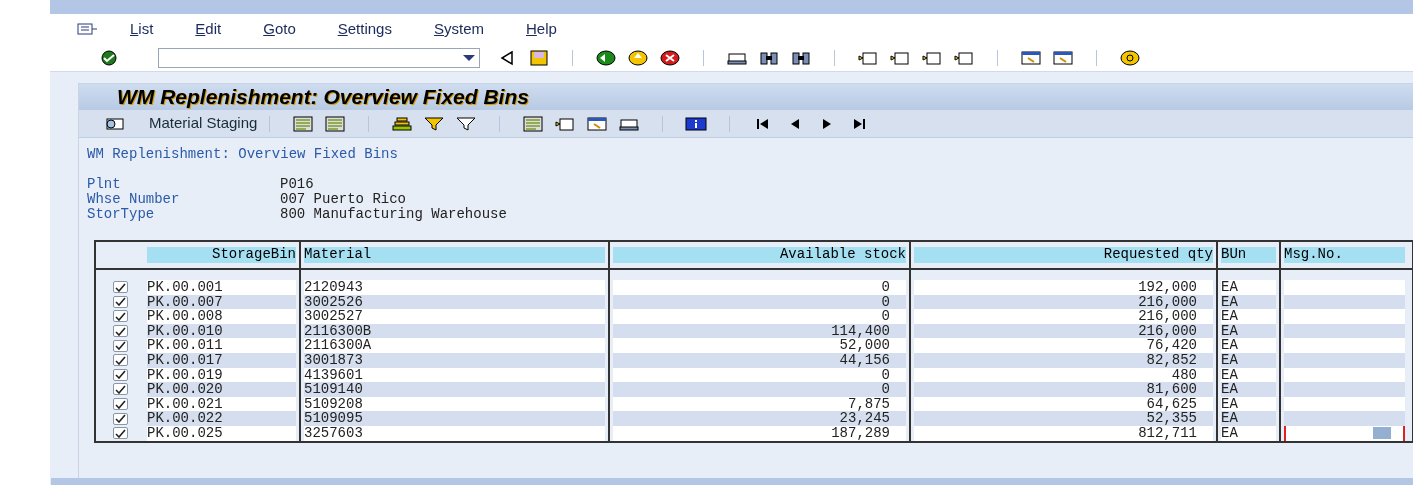 This screenshot has height=485, width=1413. Describe the element at coordinates (221, 287) in the screenshot. I see `table-cell: PK.00.001` at that location.